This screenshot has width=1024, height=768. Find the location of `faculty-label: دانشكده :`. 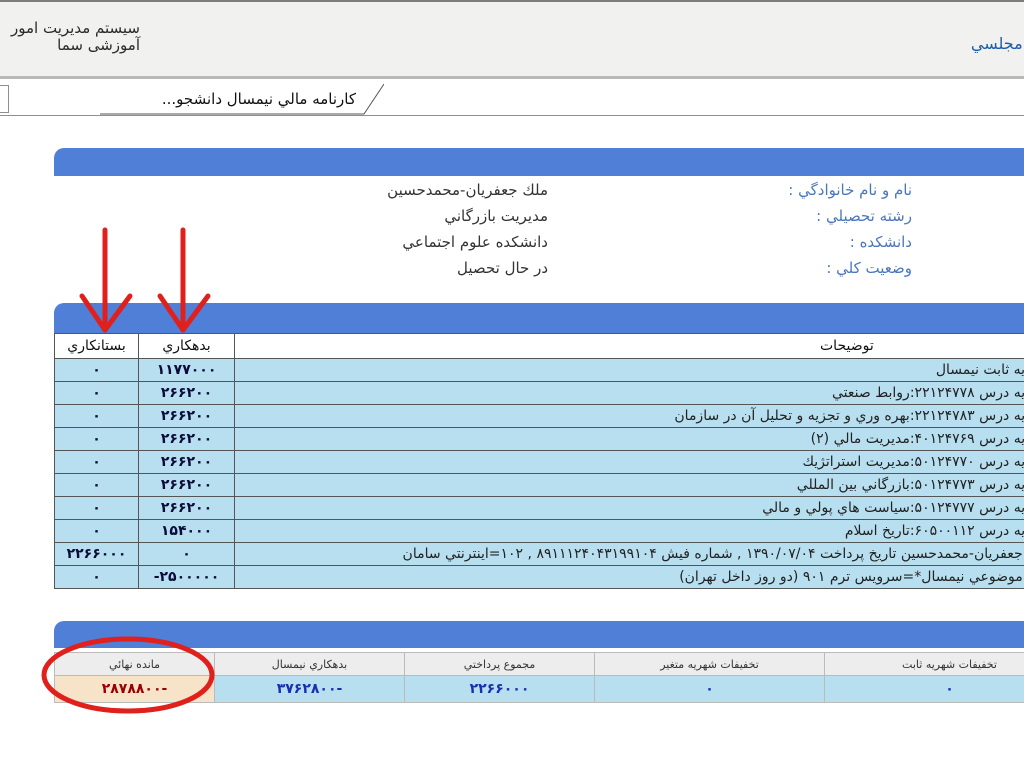

faculty-label: دانشكده : is located at coordinates (880, 242).